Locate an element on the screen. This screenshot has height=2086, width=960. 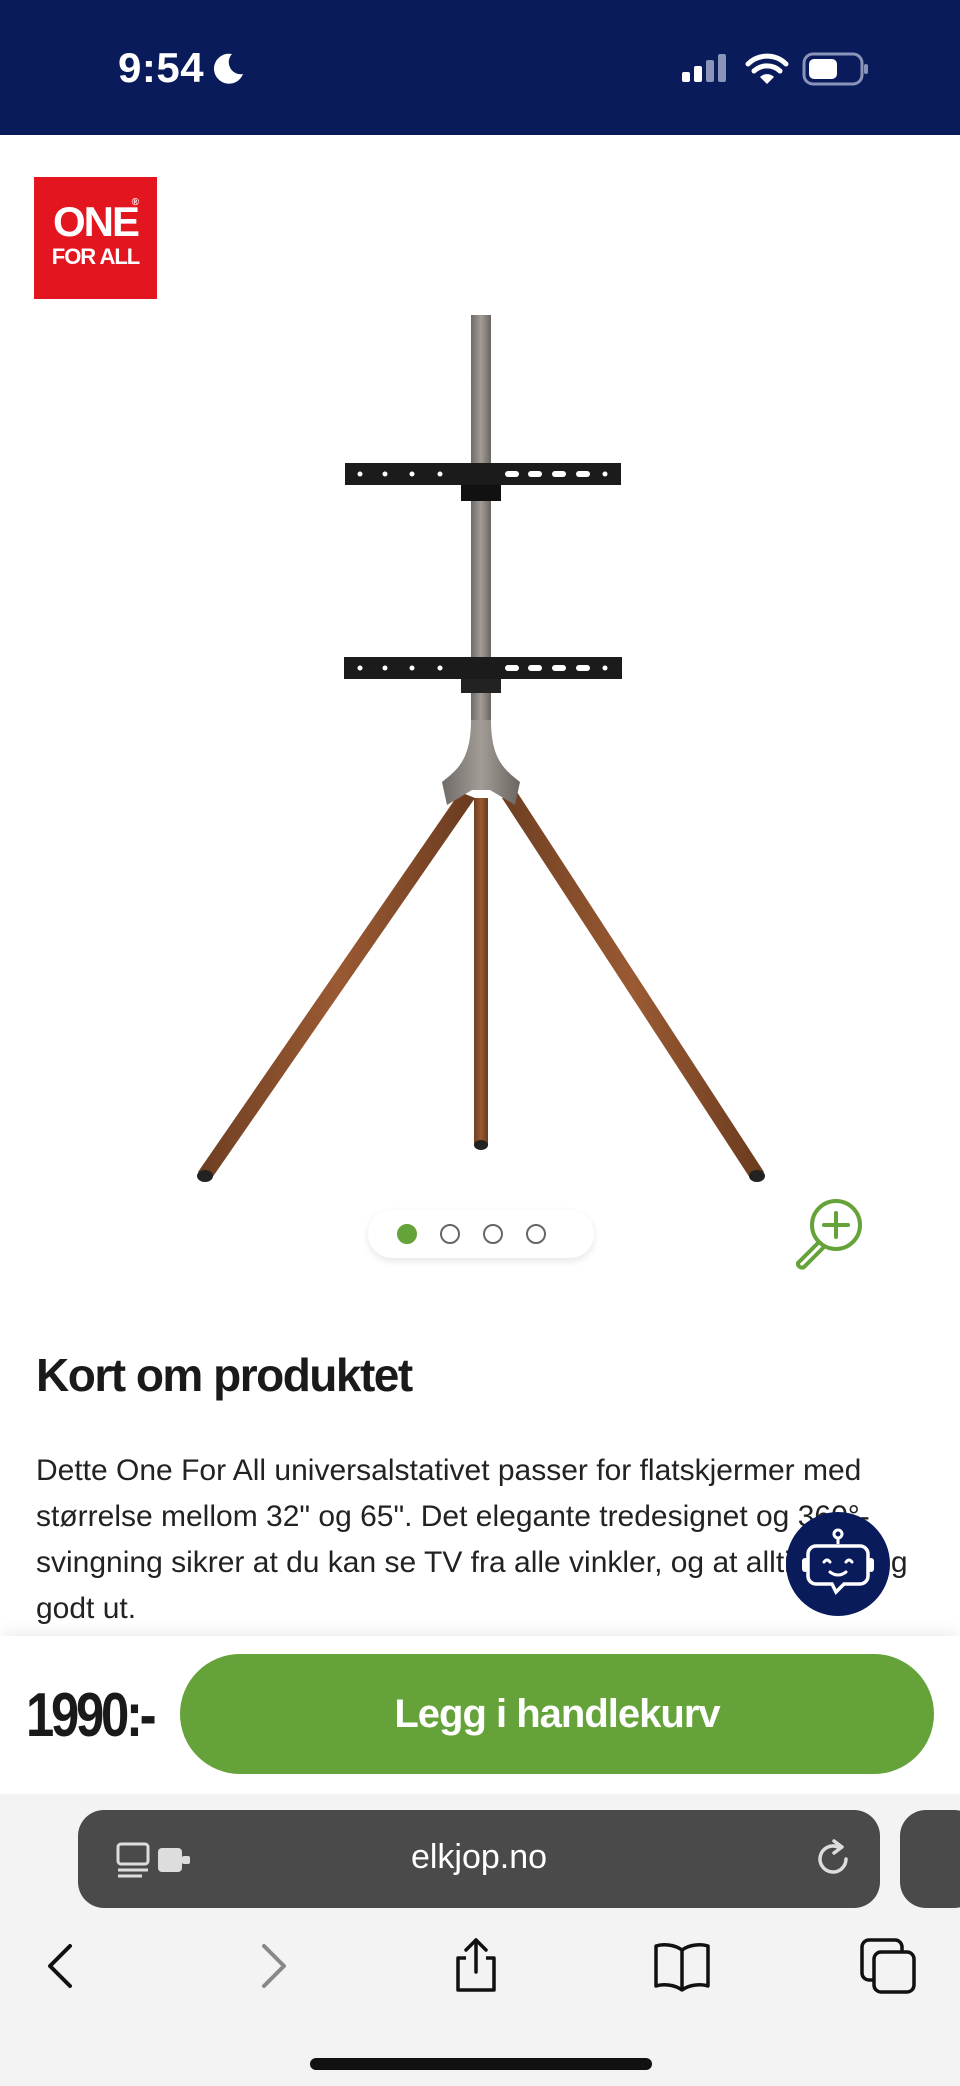
forward-icon is located at coordinates (272, 1966).